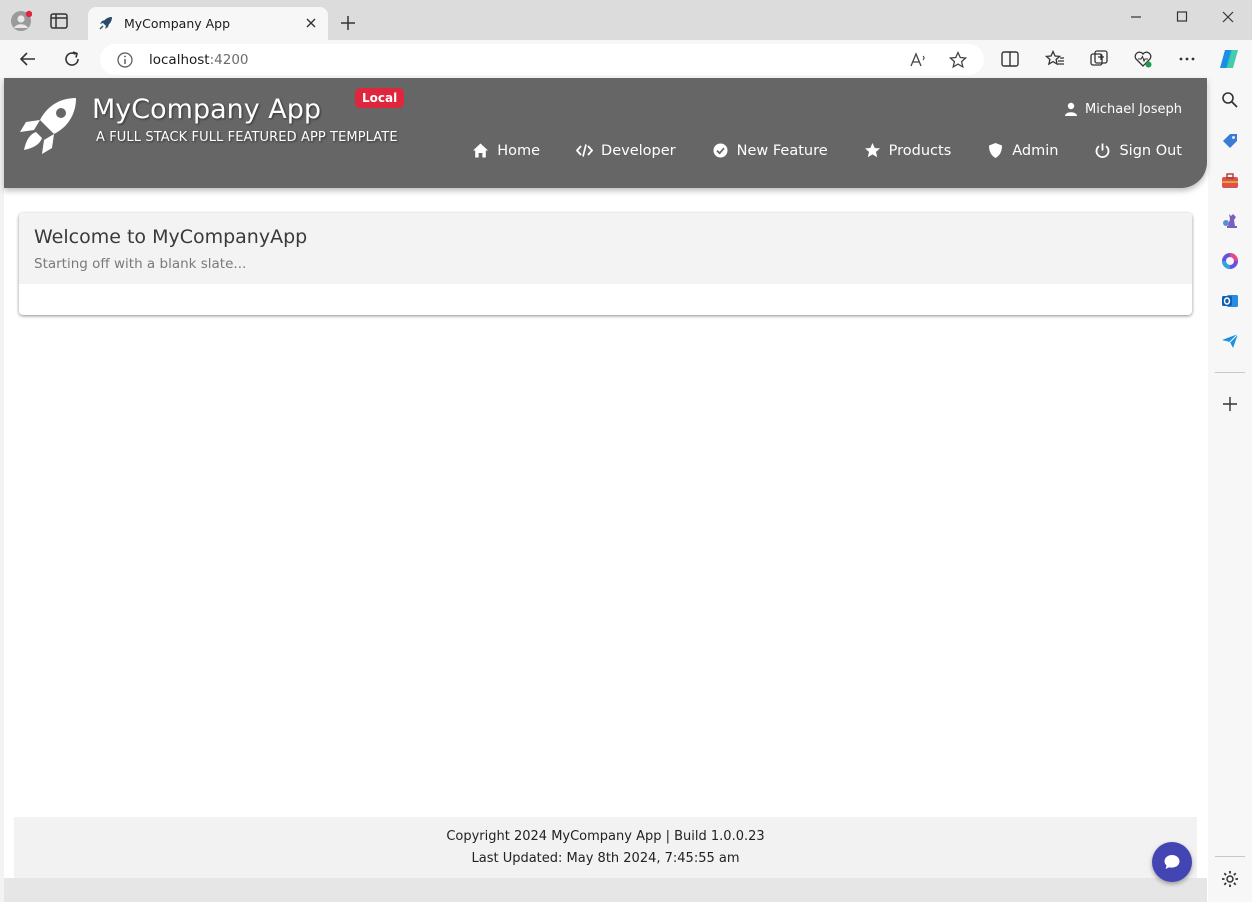 The width and height of the screenshot is (1252, 902). What do you see at coordinates (872, 150) in the screenshot?
I see `star-icon` at bounding box center [872, 150].